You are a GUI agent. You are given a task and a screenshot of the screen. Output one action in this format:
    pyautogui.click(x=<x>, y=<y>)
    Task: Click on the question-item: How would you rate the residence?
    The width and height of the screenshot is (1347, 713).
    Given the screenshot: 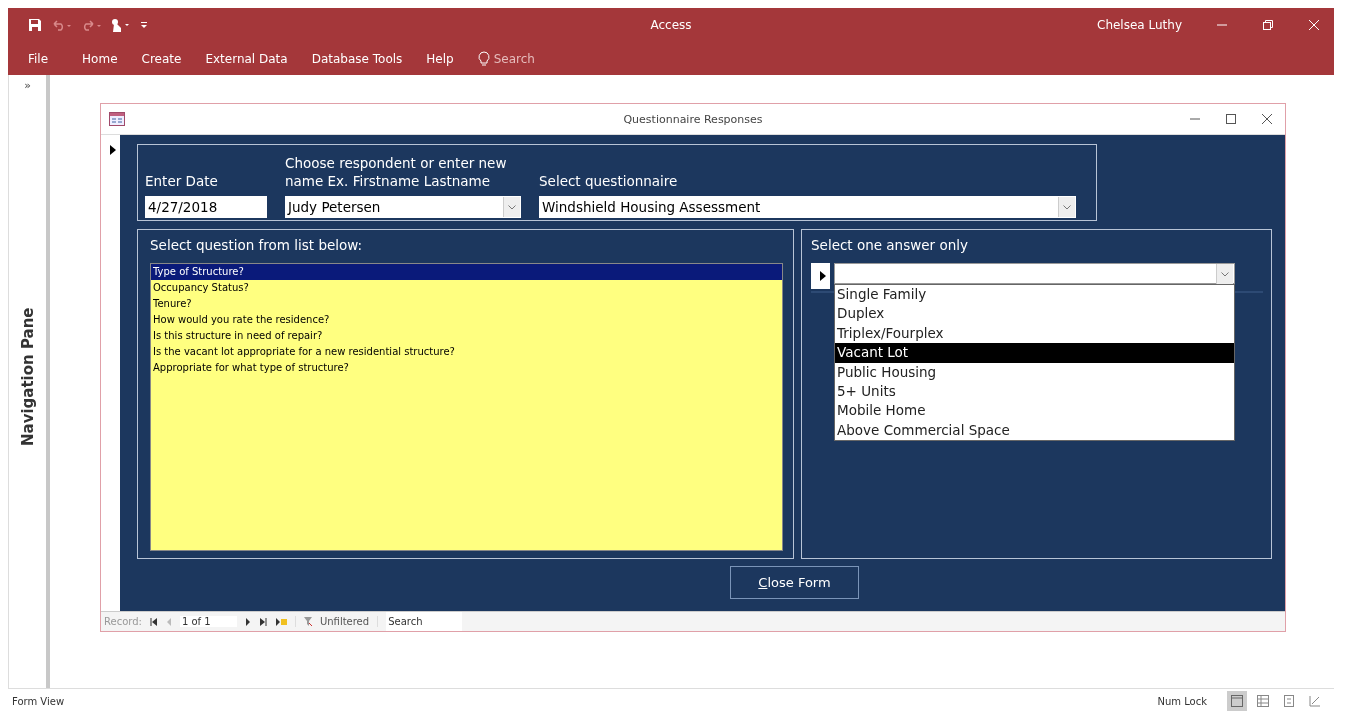 What is the action you would take?
    pyautogui.click(x=466, y=320)
    